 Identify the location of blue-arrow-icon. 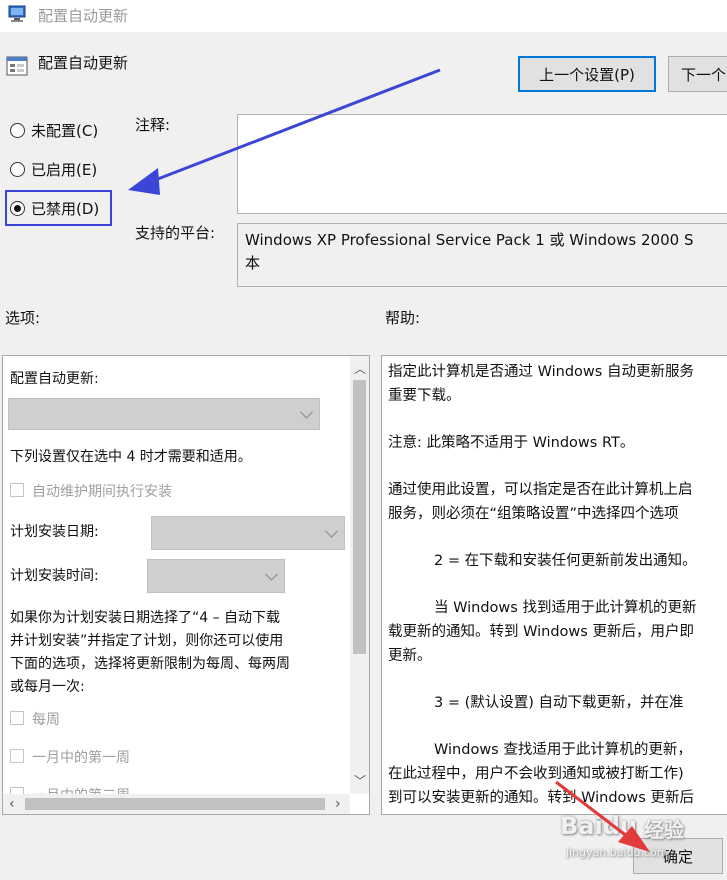
(284, 131).